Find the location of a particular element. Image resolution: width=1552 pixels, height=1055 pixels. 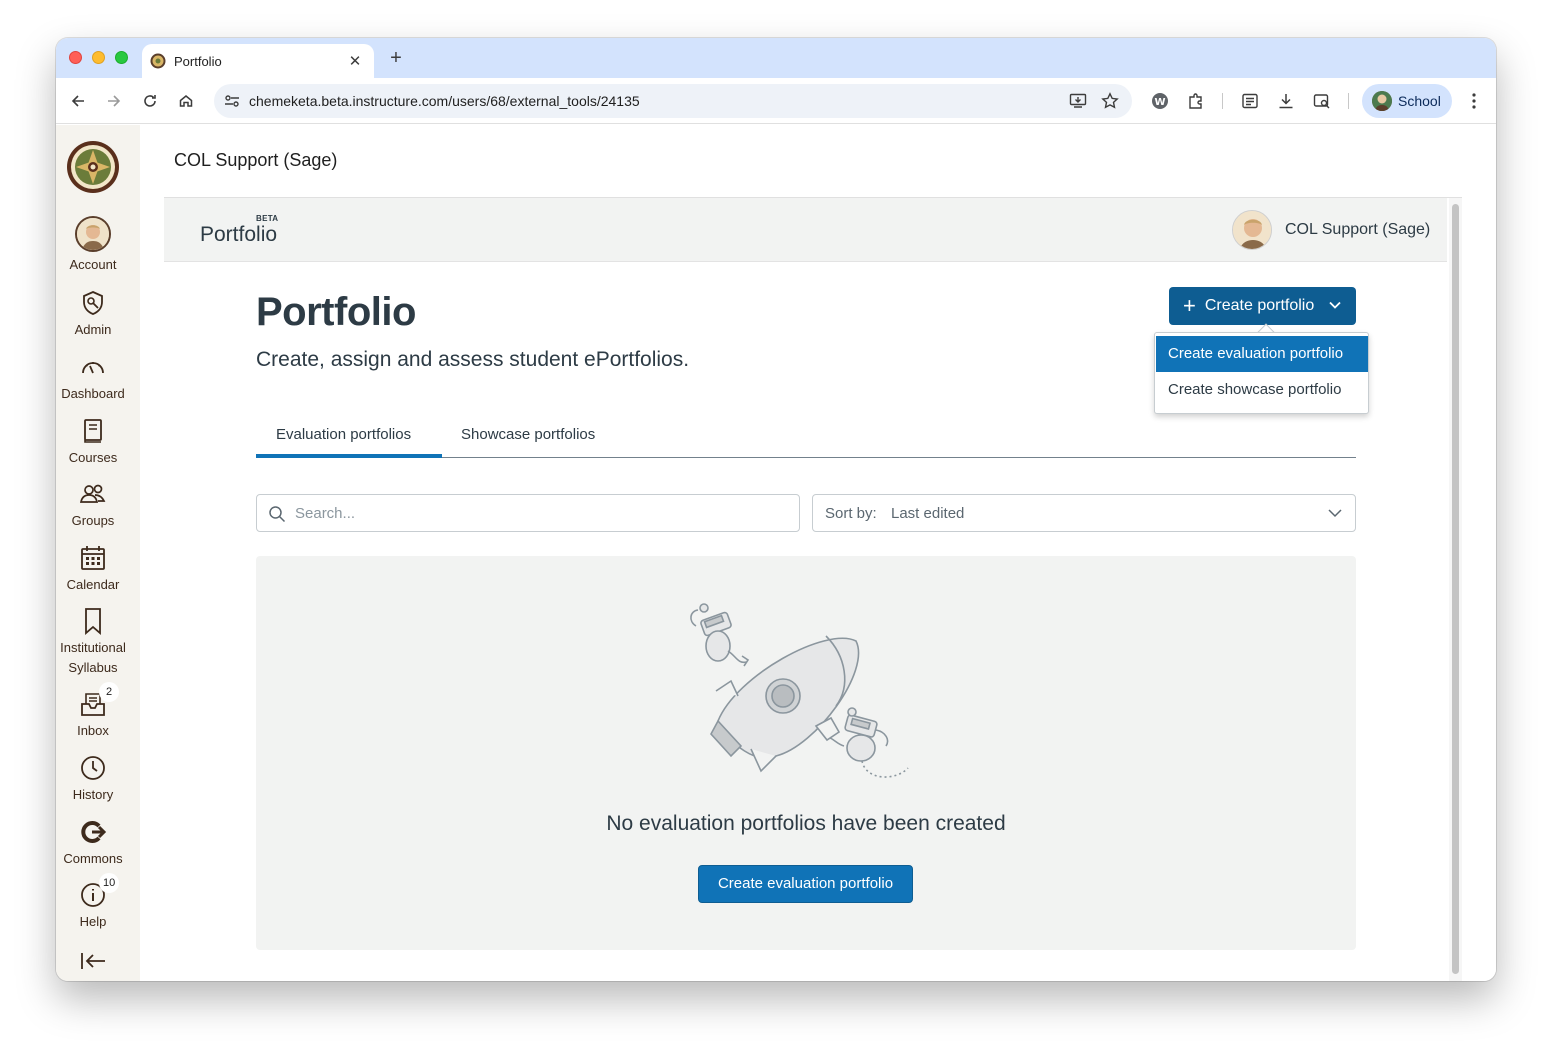

app-bar: BETA Portfolio COL Support (Sage) is located at coordinates (805, 230).